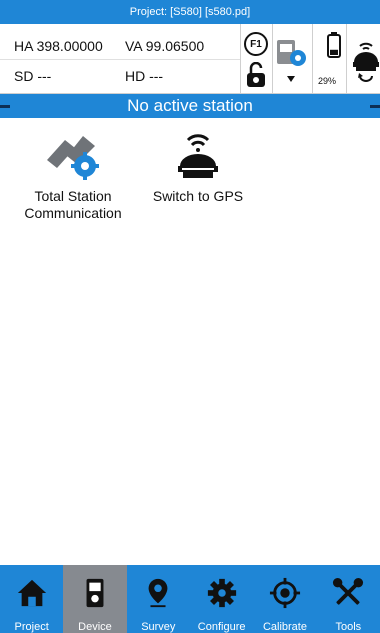 This screenshot has height=633, width=380. I want to click on total-station-communication-tile: Total Station Communication, so click(73, 176).